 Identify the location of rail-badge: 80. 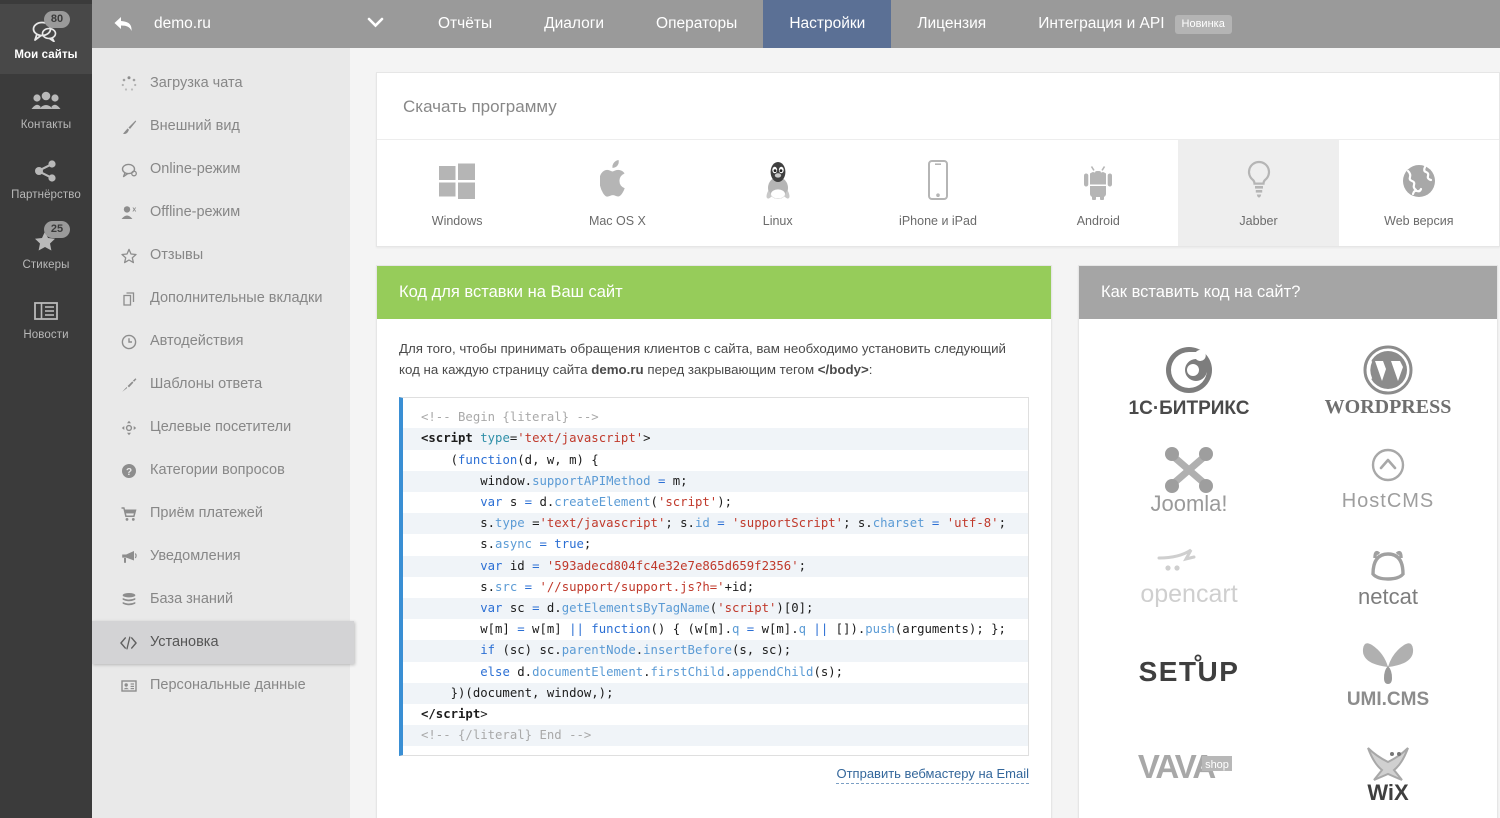
(57, 19).